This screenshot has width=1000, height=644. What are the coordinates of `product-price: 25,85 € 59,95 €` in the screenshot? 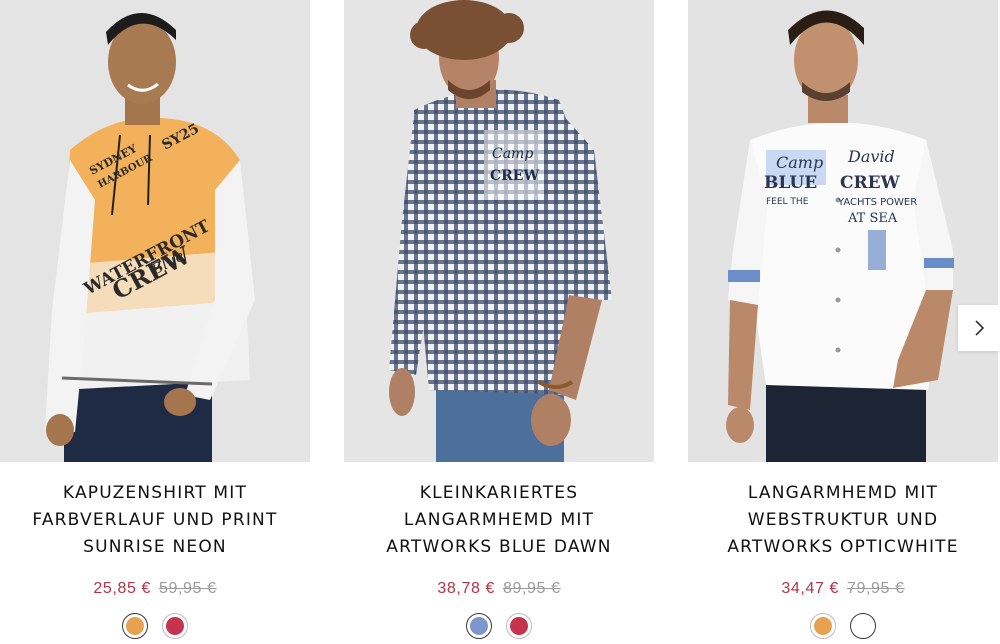 It's located at (155, 589).